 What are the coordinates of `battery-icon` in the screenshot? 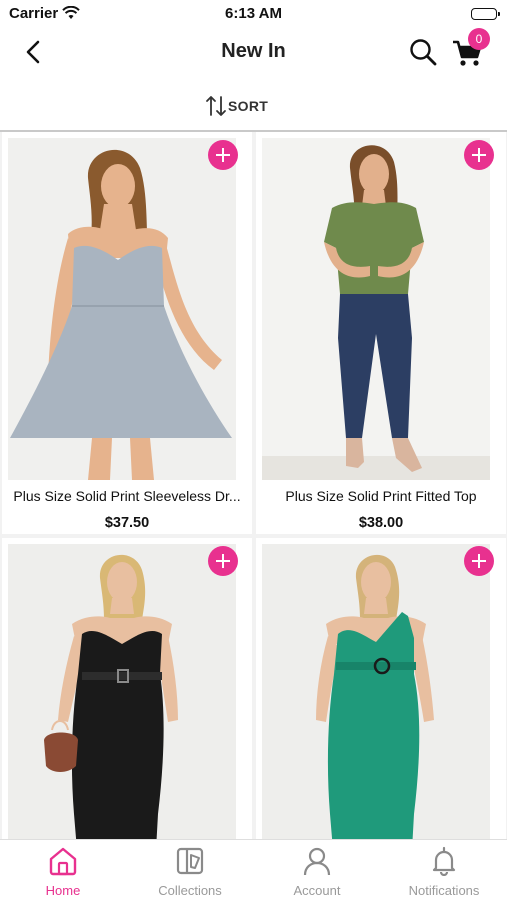 It's located at (485, 14).